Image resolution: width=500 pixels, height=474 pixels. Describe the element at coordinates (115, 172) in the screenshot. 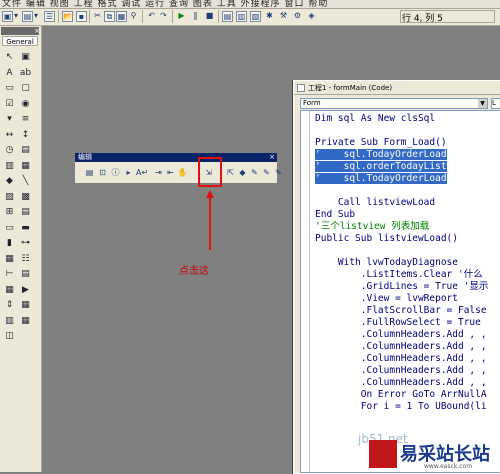

I see `quick-info-icon: ⓘ` at that location.